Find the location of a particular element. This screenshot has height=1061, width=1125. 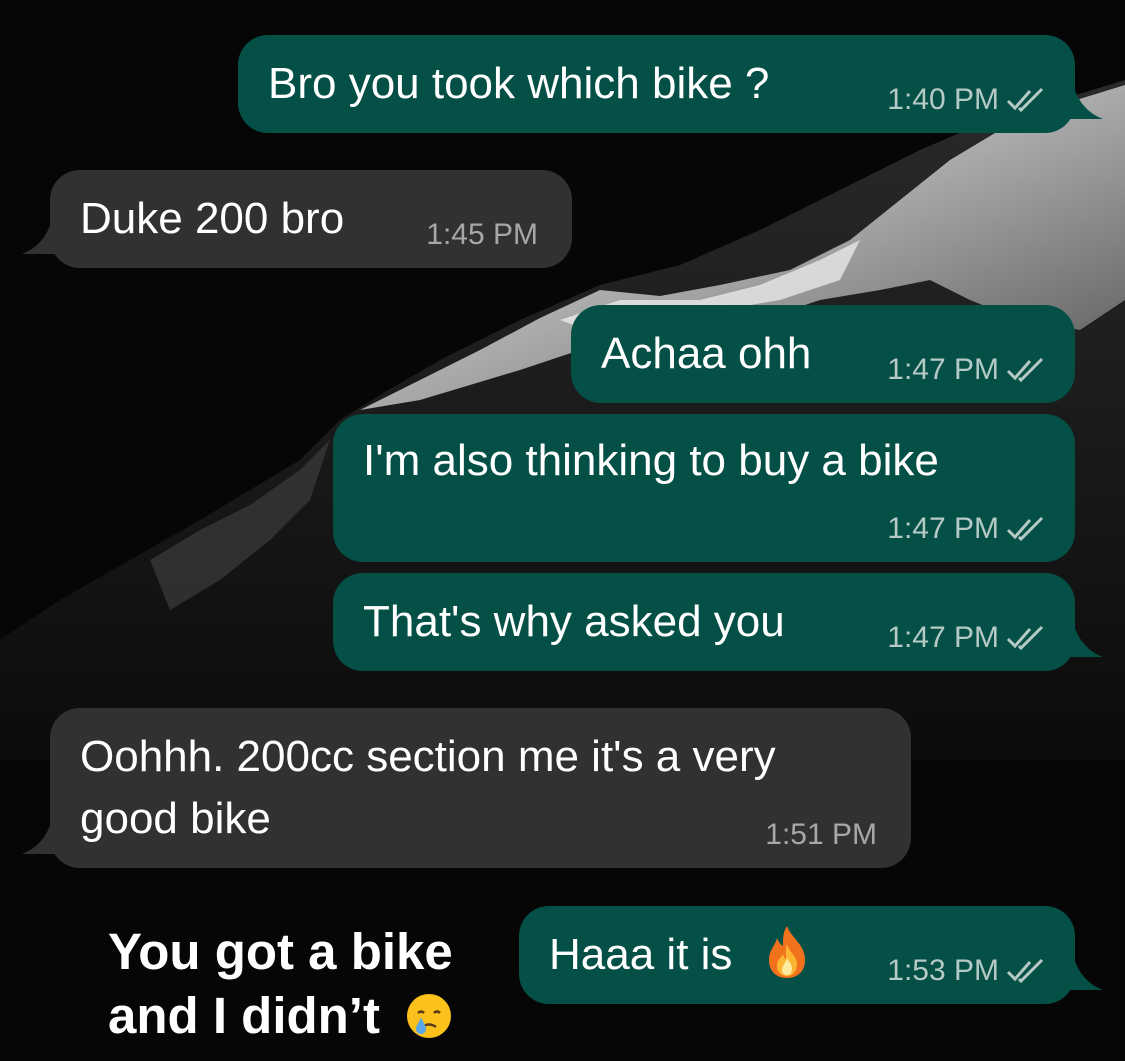

caption-line-2: and I didn’t is located at coordinates (281, 1016).